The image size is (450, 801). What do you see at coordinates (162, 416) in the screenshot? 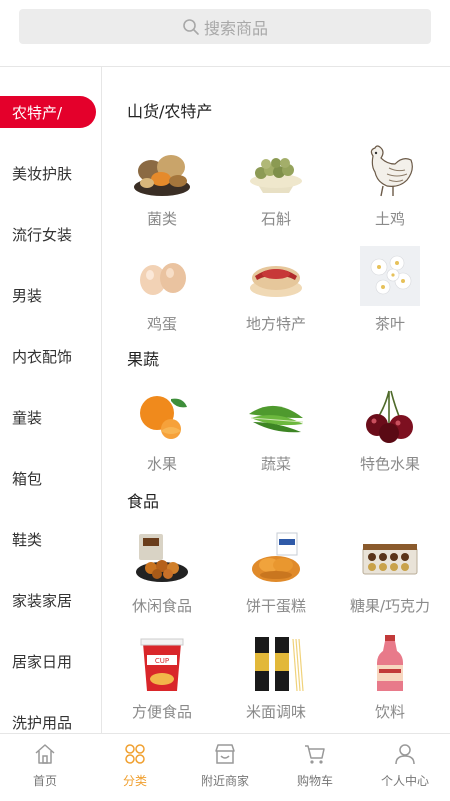
I see `orange-icon` at bounding box center [162, 416].